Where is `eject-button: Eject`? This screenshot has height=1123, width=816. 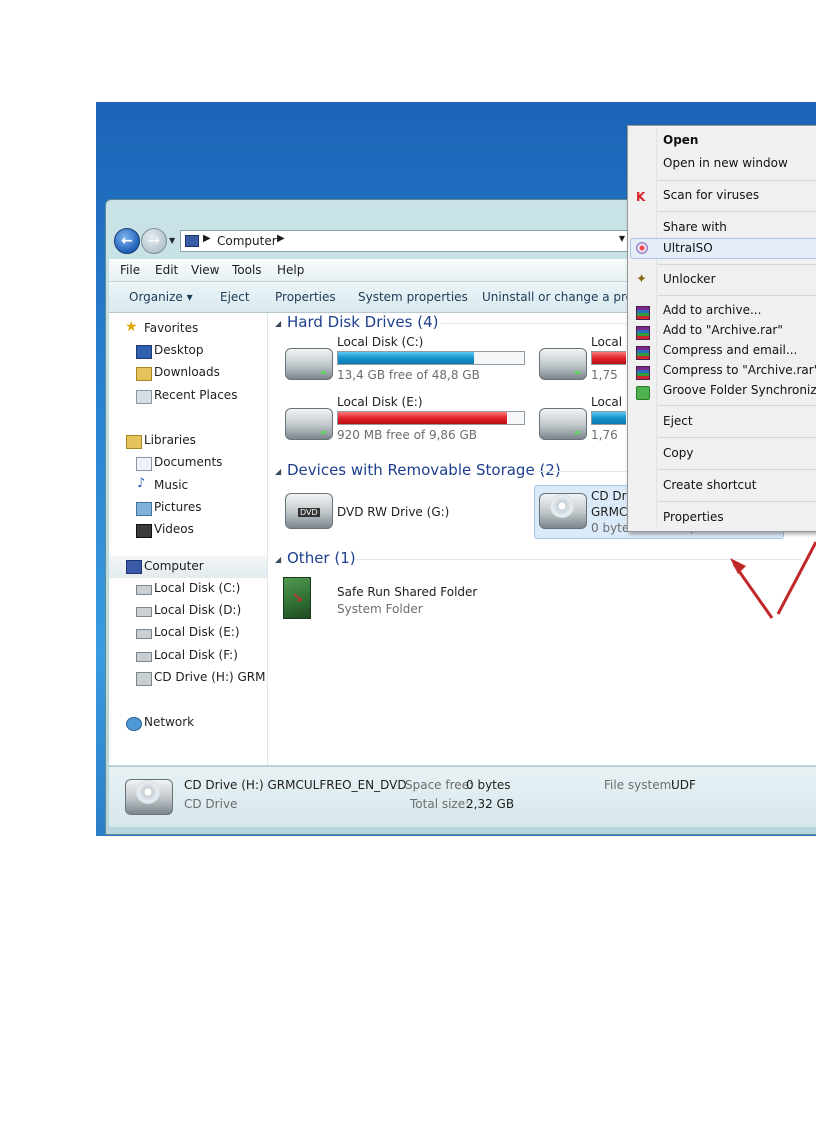 eject-button: Eject is located at coordinates (235, 297).